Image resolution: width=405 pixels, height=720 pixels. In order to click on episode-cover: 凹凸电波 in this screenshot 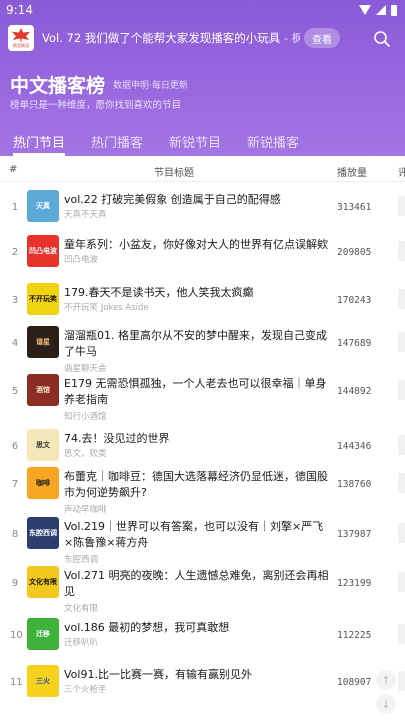, I will do `click(43, 251)`.